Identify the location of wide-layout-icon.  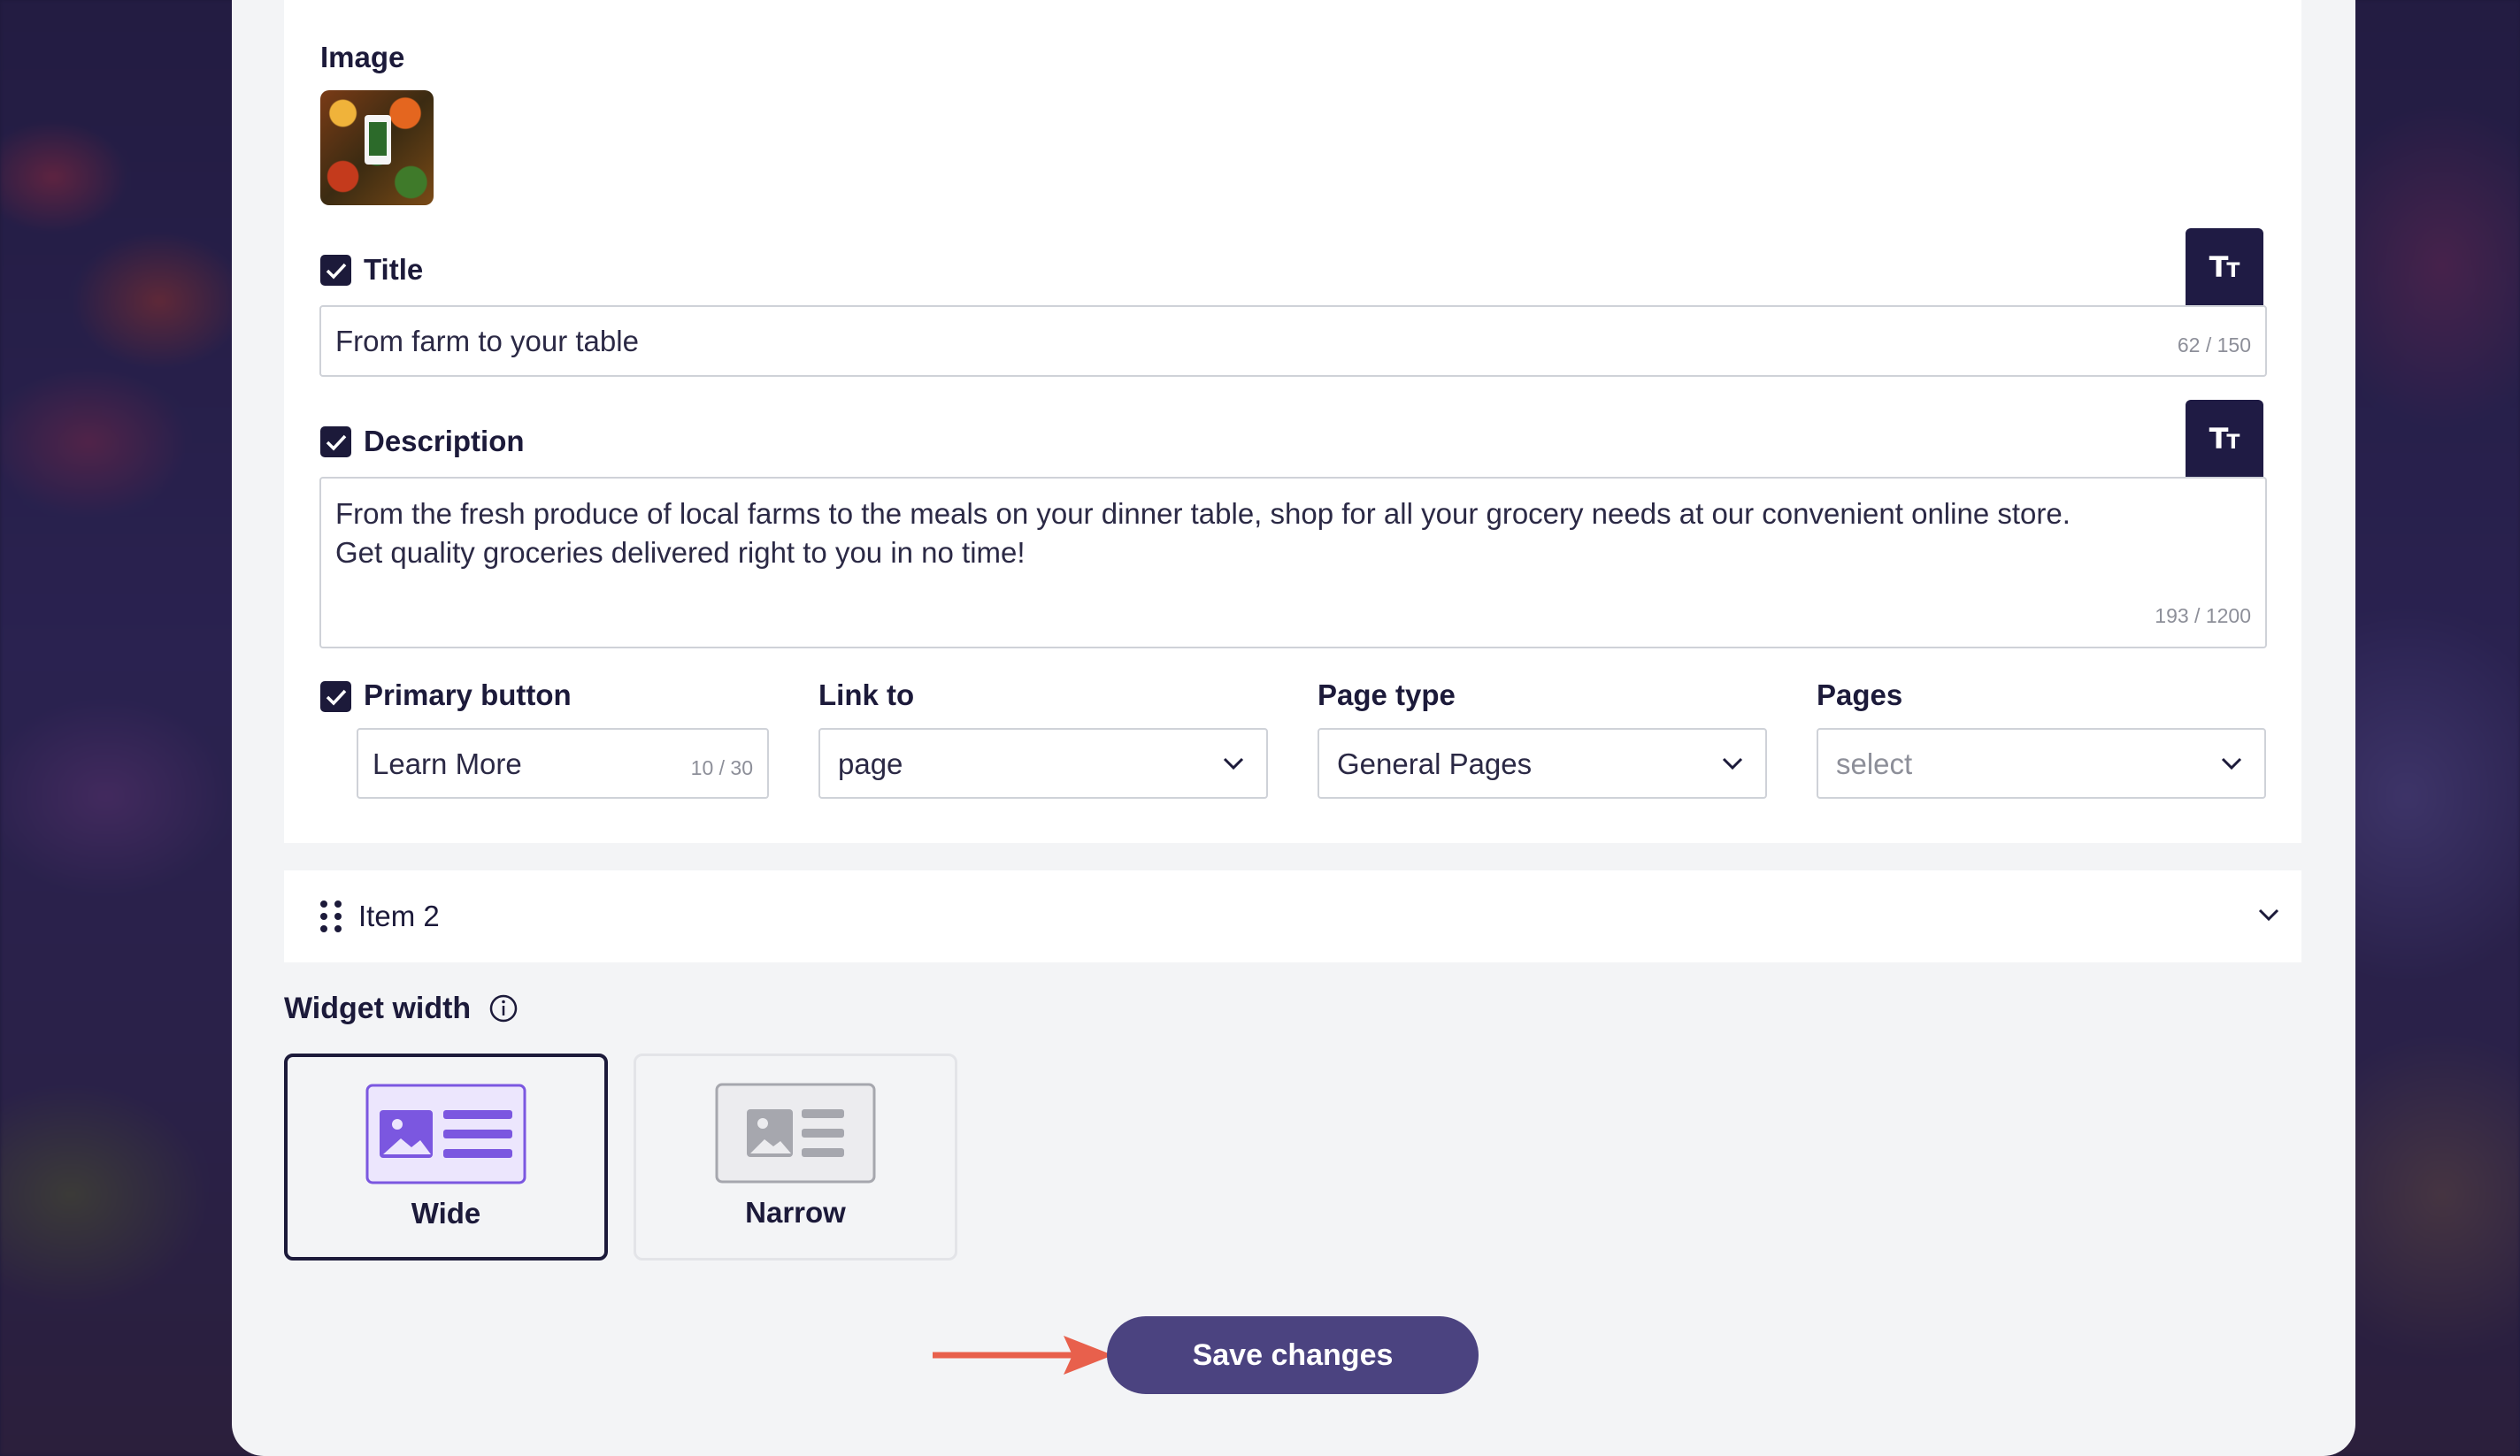
(445, 1134).